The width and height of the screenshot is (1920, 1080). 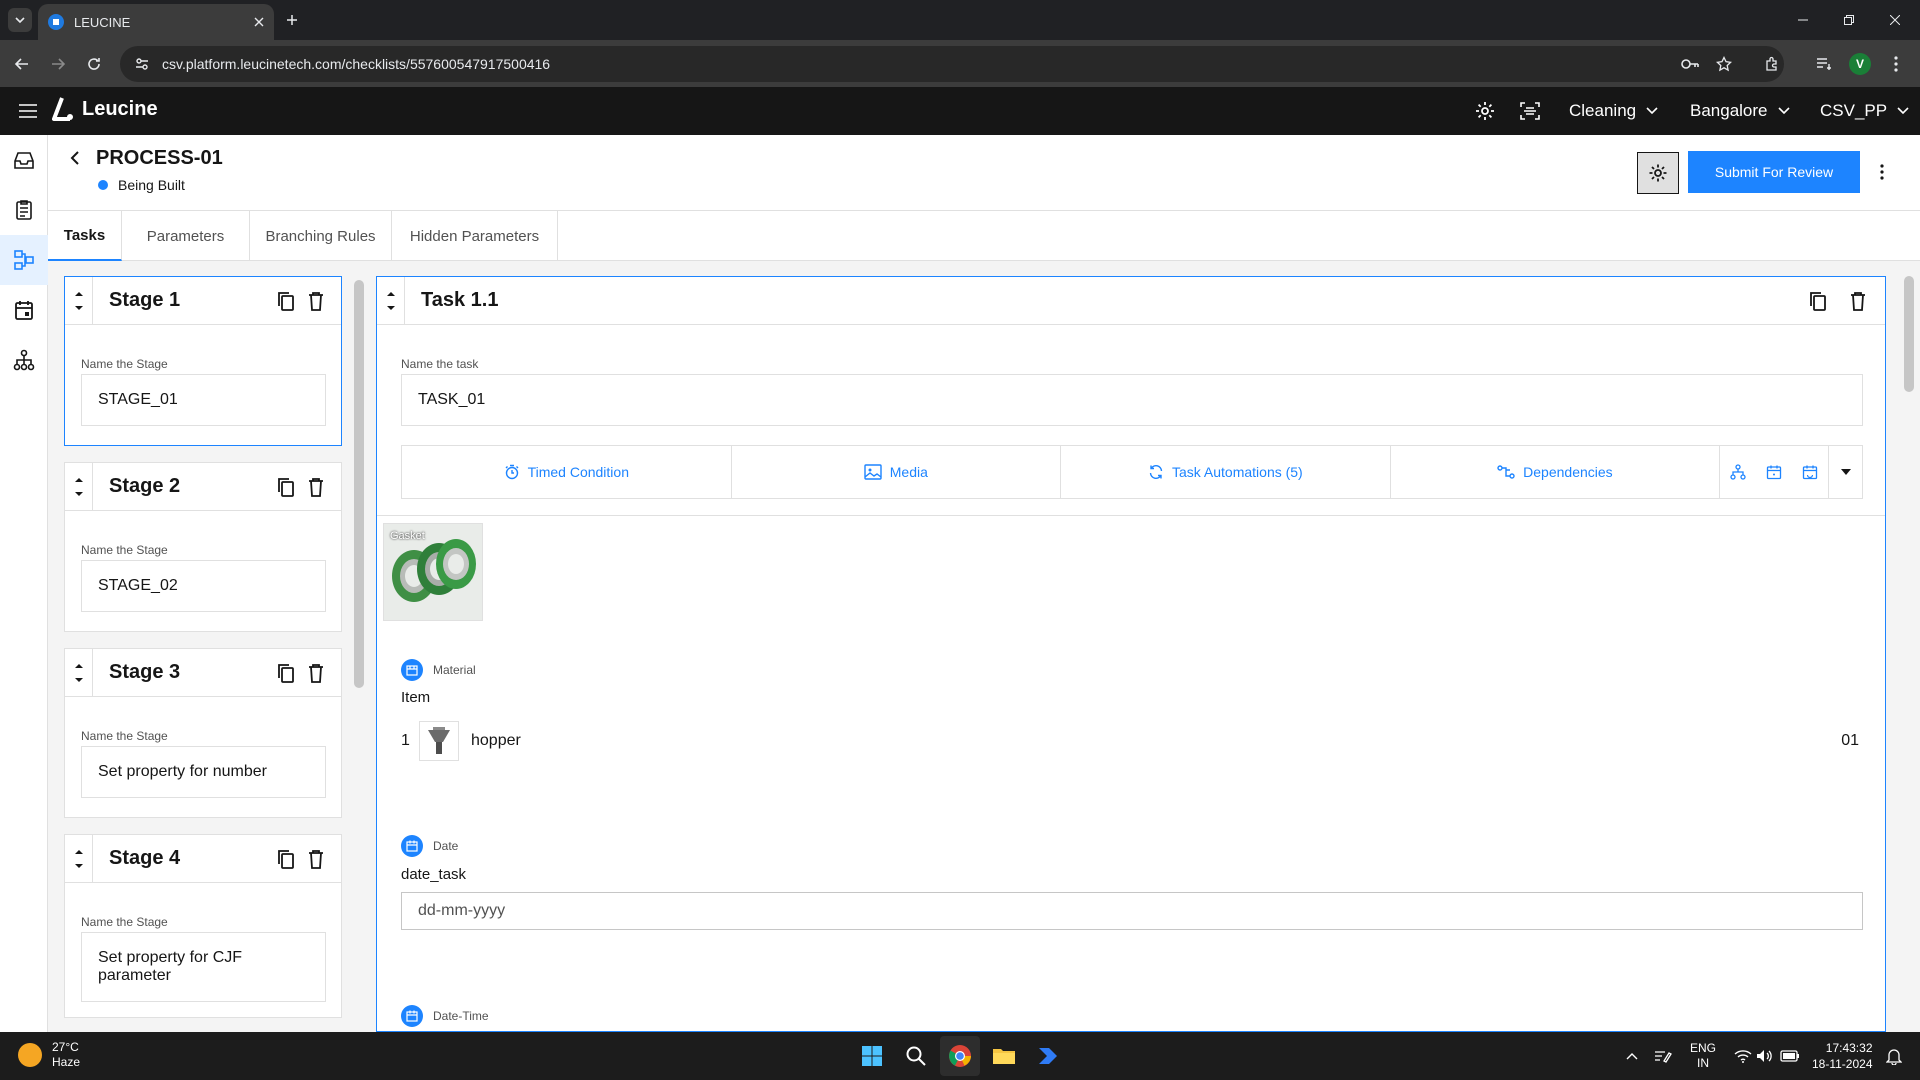 I want to click on tab-parameters: Parameters, so click(x=186, y=236).